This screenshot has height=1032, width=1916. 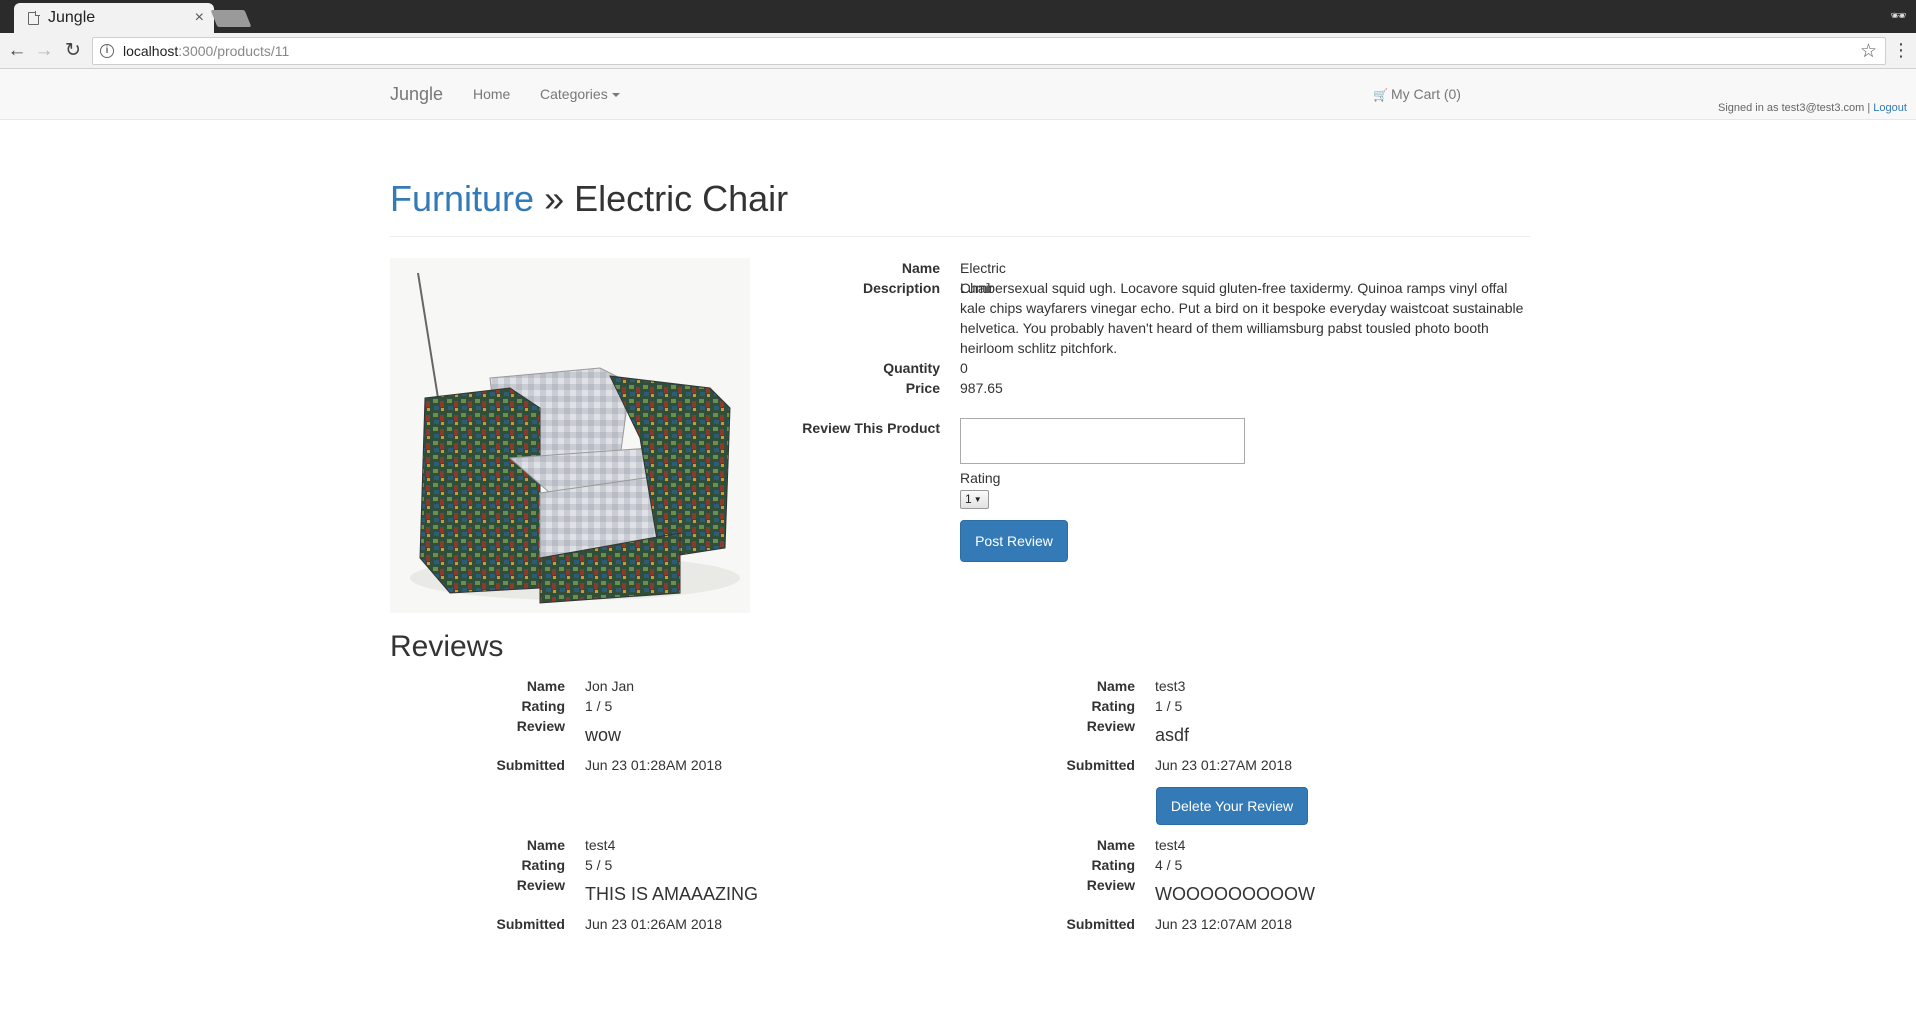 I want to click on incognito-icon: 🕶, so click(x=1898, y=15).